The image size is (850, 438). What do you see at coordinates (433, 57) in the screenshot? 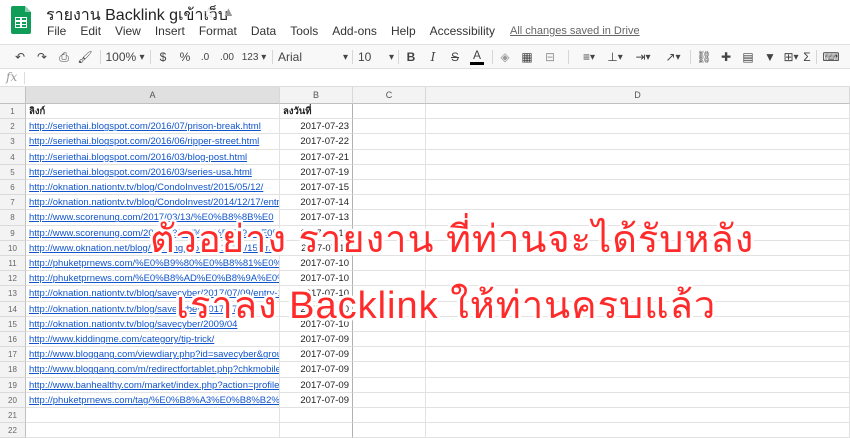
I see `italic-button: I` at bounding box center [433, 57].